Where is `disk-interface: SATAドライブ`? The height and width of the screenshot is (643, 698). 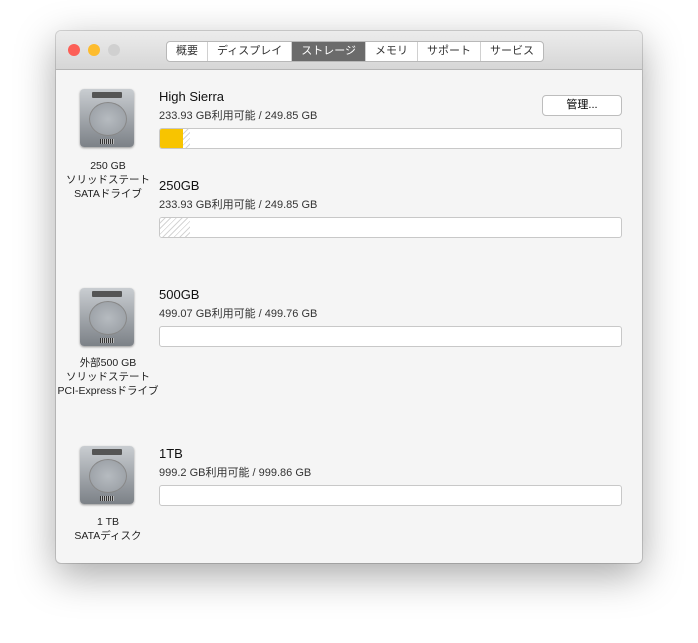 disk-interface: SATAドライブ is located at coordinates (108, 194).